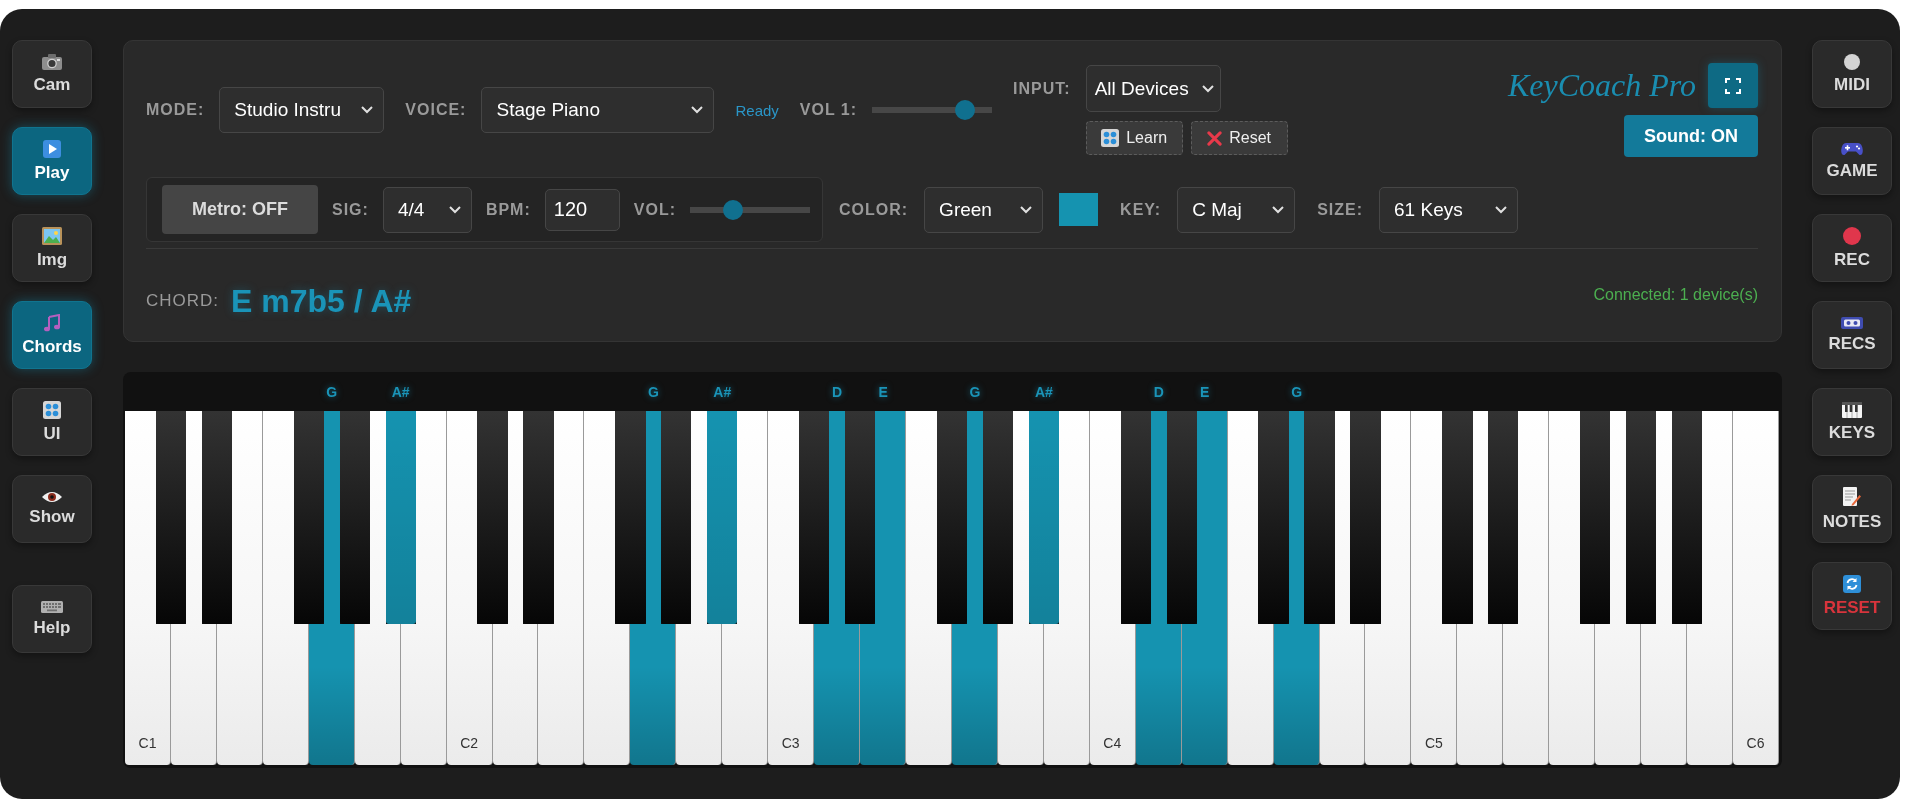  What do you see at coordinates (1852, 335) in the screenshot?
I see `sidebar-button: RECS` at bounding box center [1852, 335].